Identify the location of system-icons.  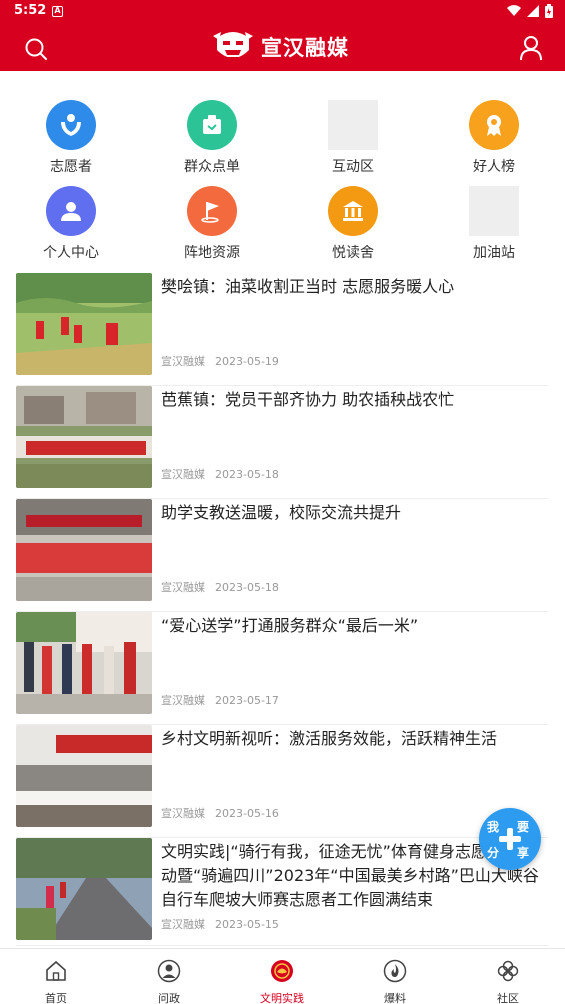
(530, 11).